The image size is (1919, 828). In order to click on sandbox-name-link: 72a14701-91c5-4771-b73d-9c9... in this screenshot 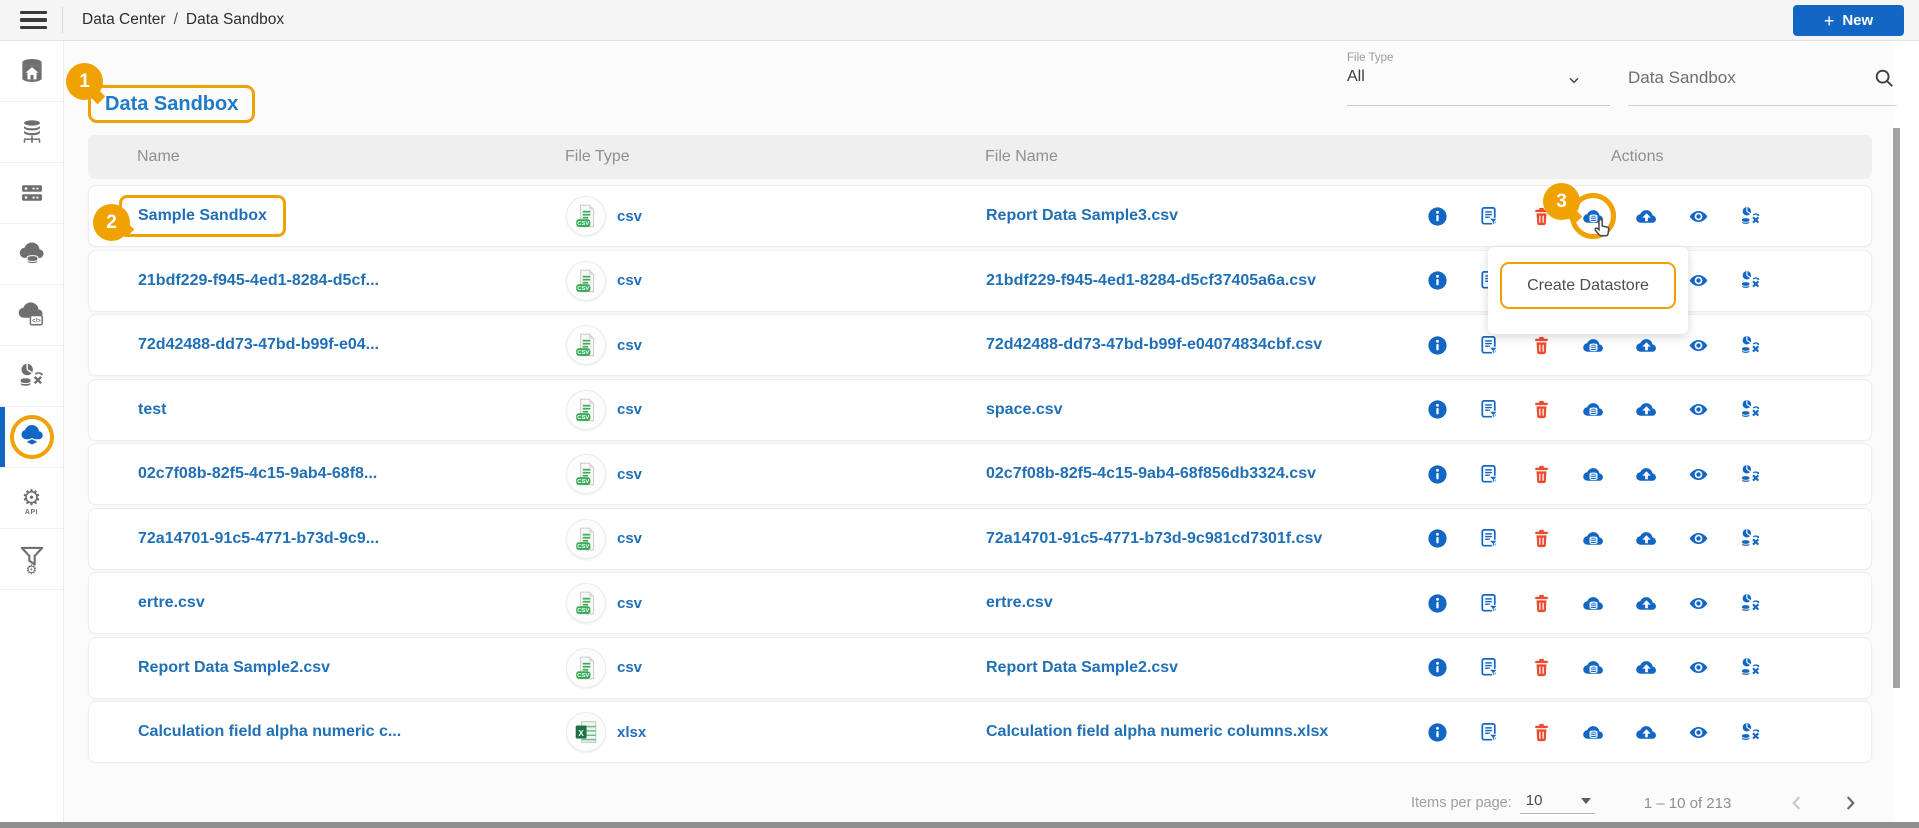, I will do `click(258, 538)`.